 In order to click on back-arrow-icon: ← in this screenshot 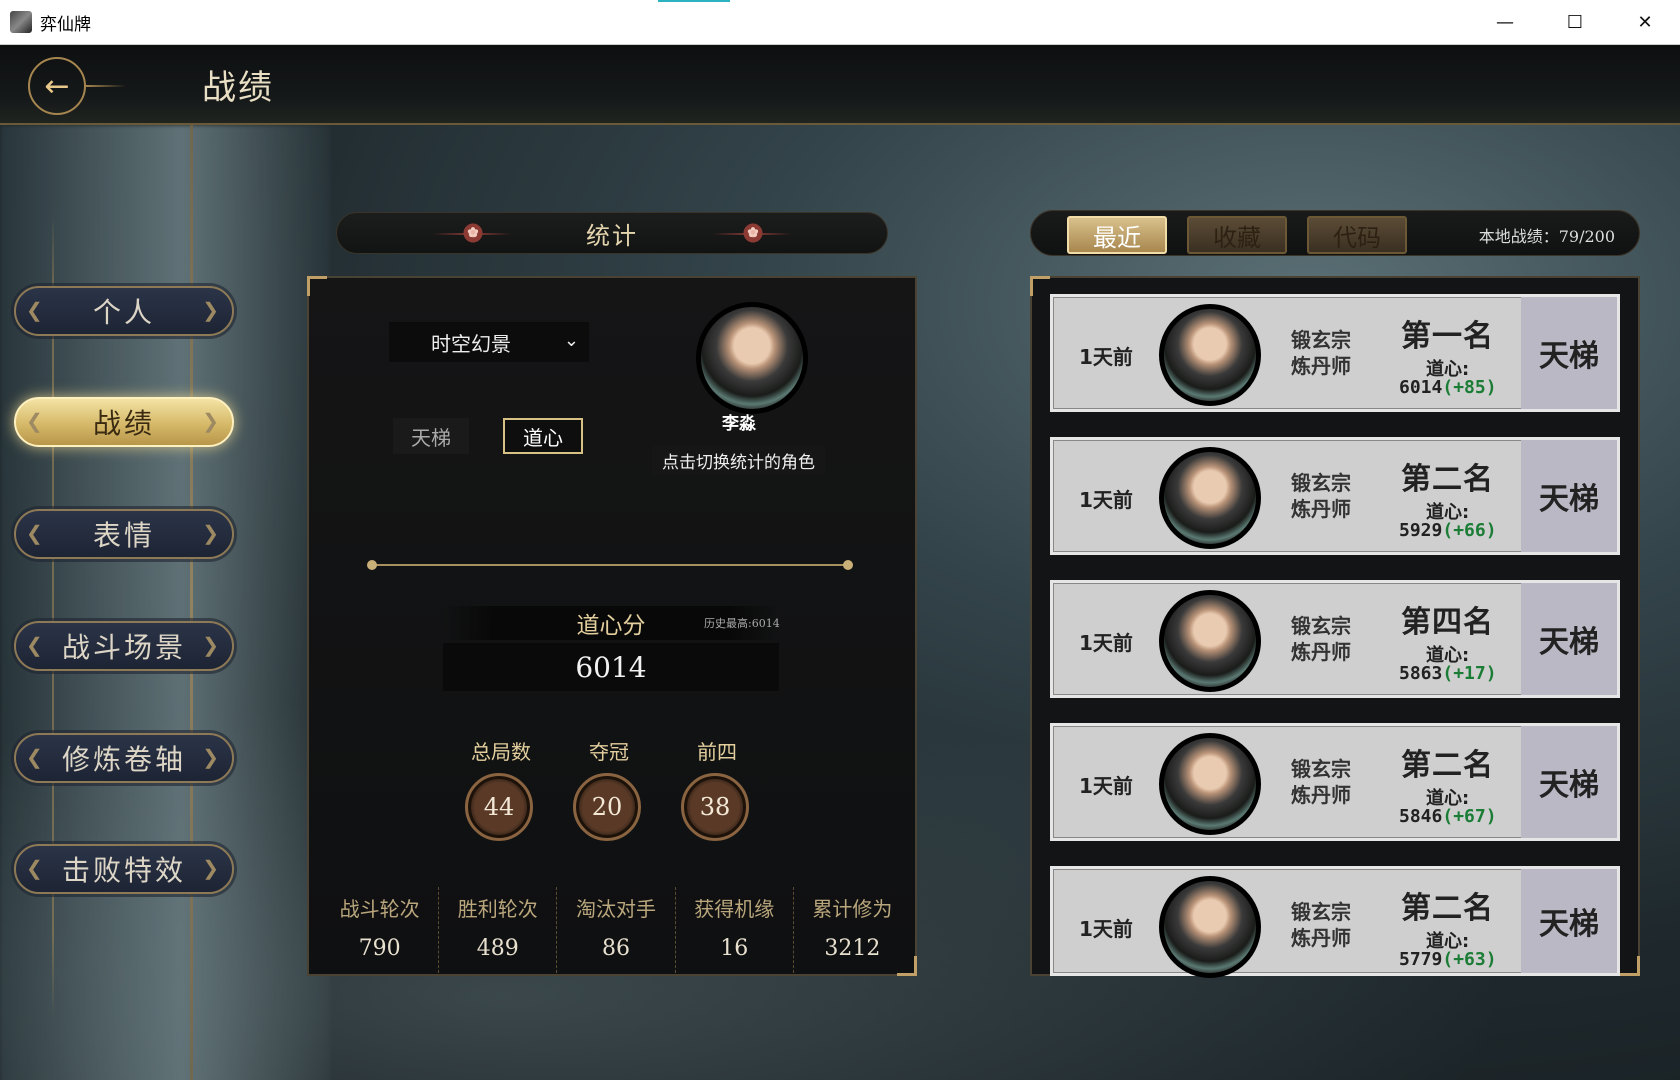, I will do `click(57, 86)`.